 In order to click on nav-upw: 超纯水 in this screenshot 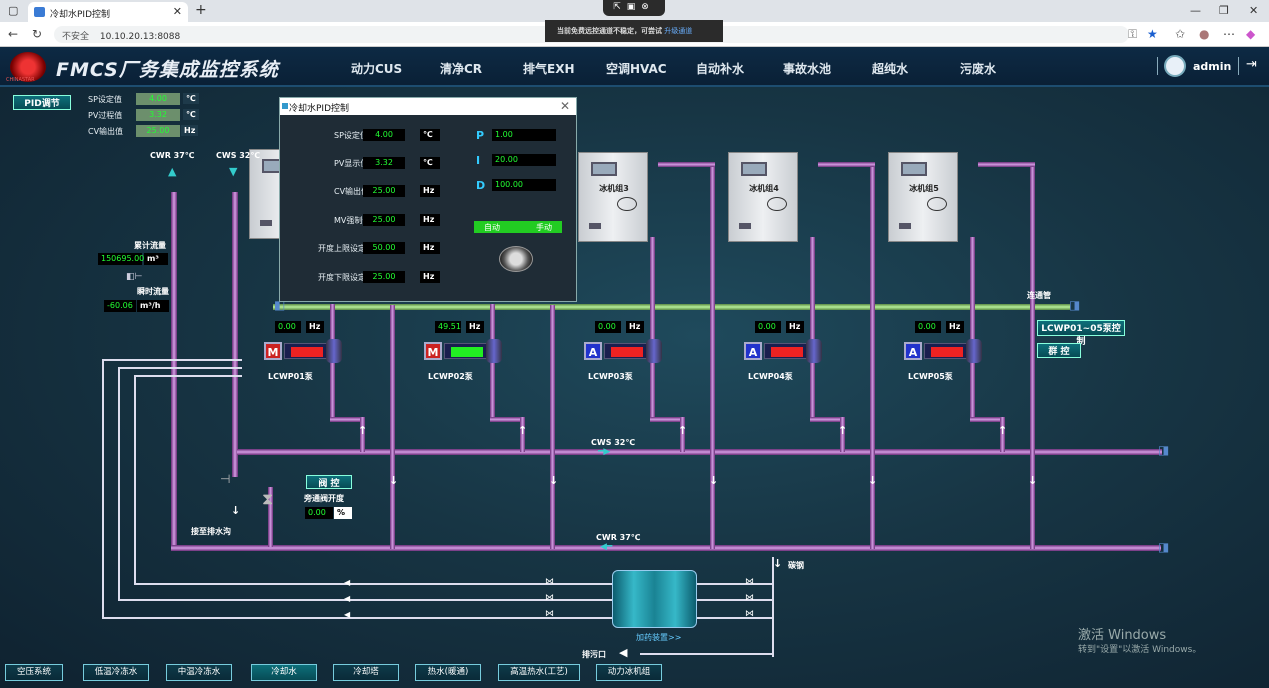, I will do `click(890, 68)`.